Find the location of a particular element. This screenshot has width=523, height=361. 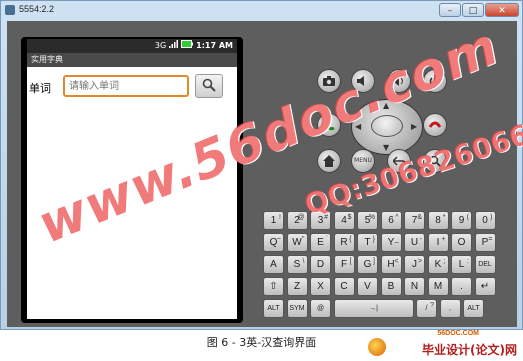

key-row4-7: M is located at coordinates (438, 286).